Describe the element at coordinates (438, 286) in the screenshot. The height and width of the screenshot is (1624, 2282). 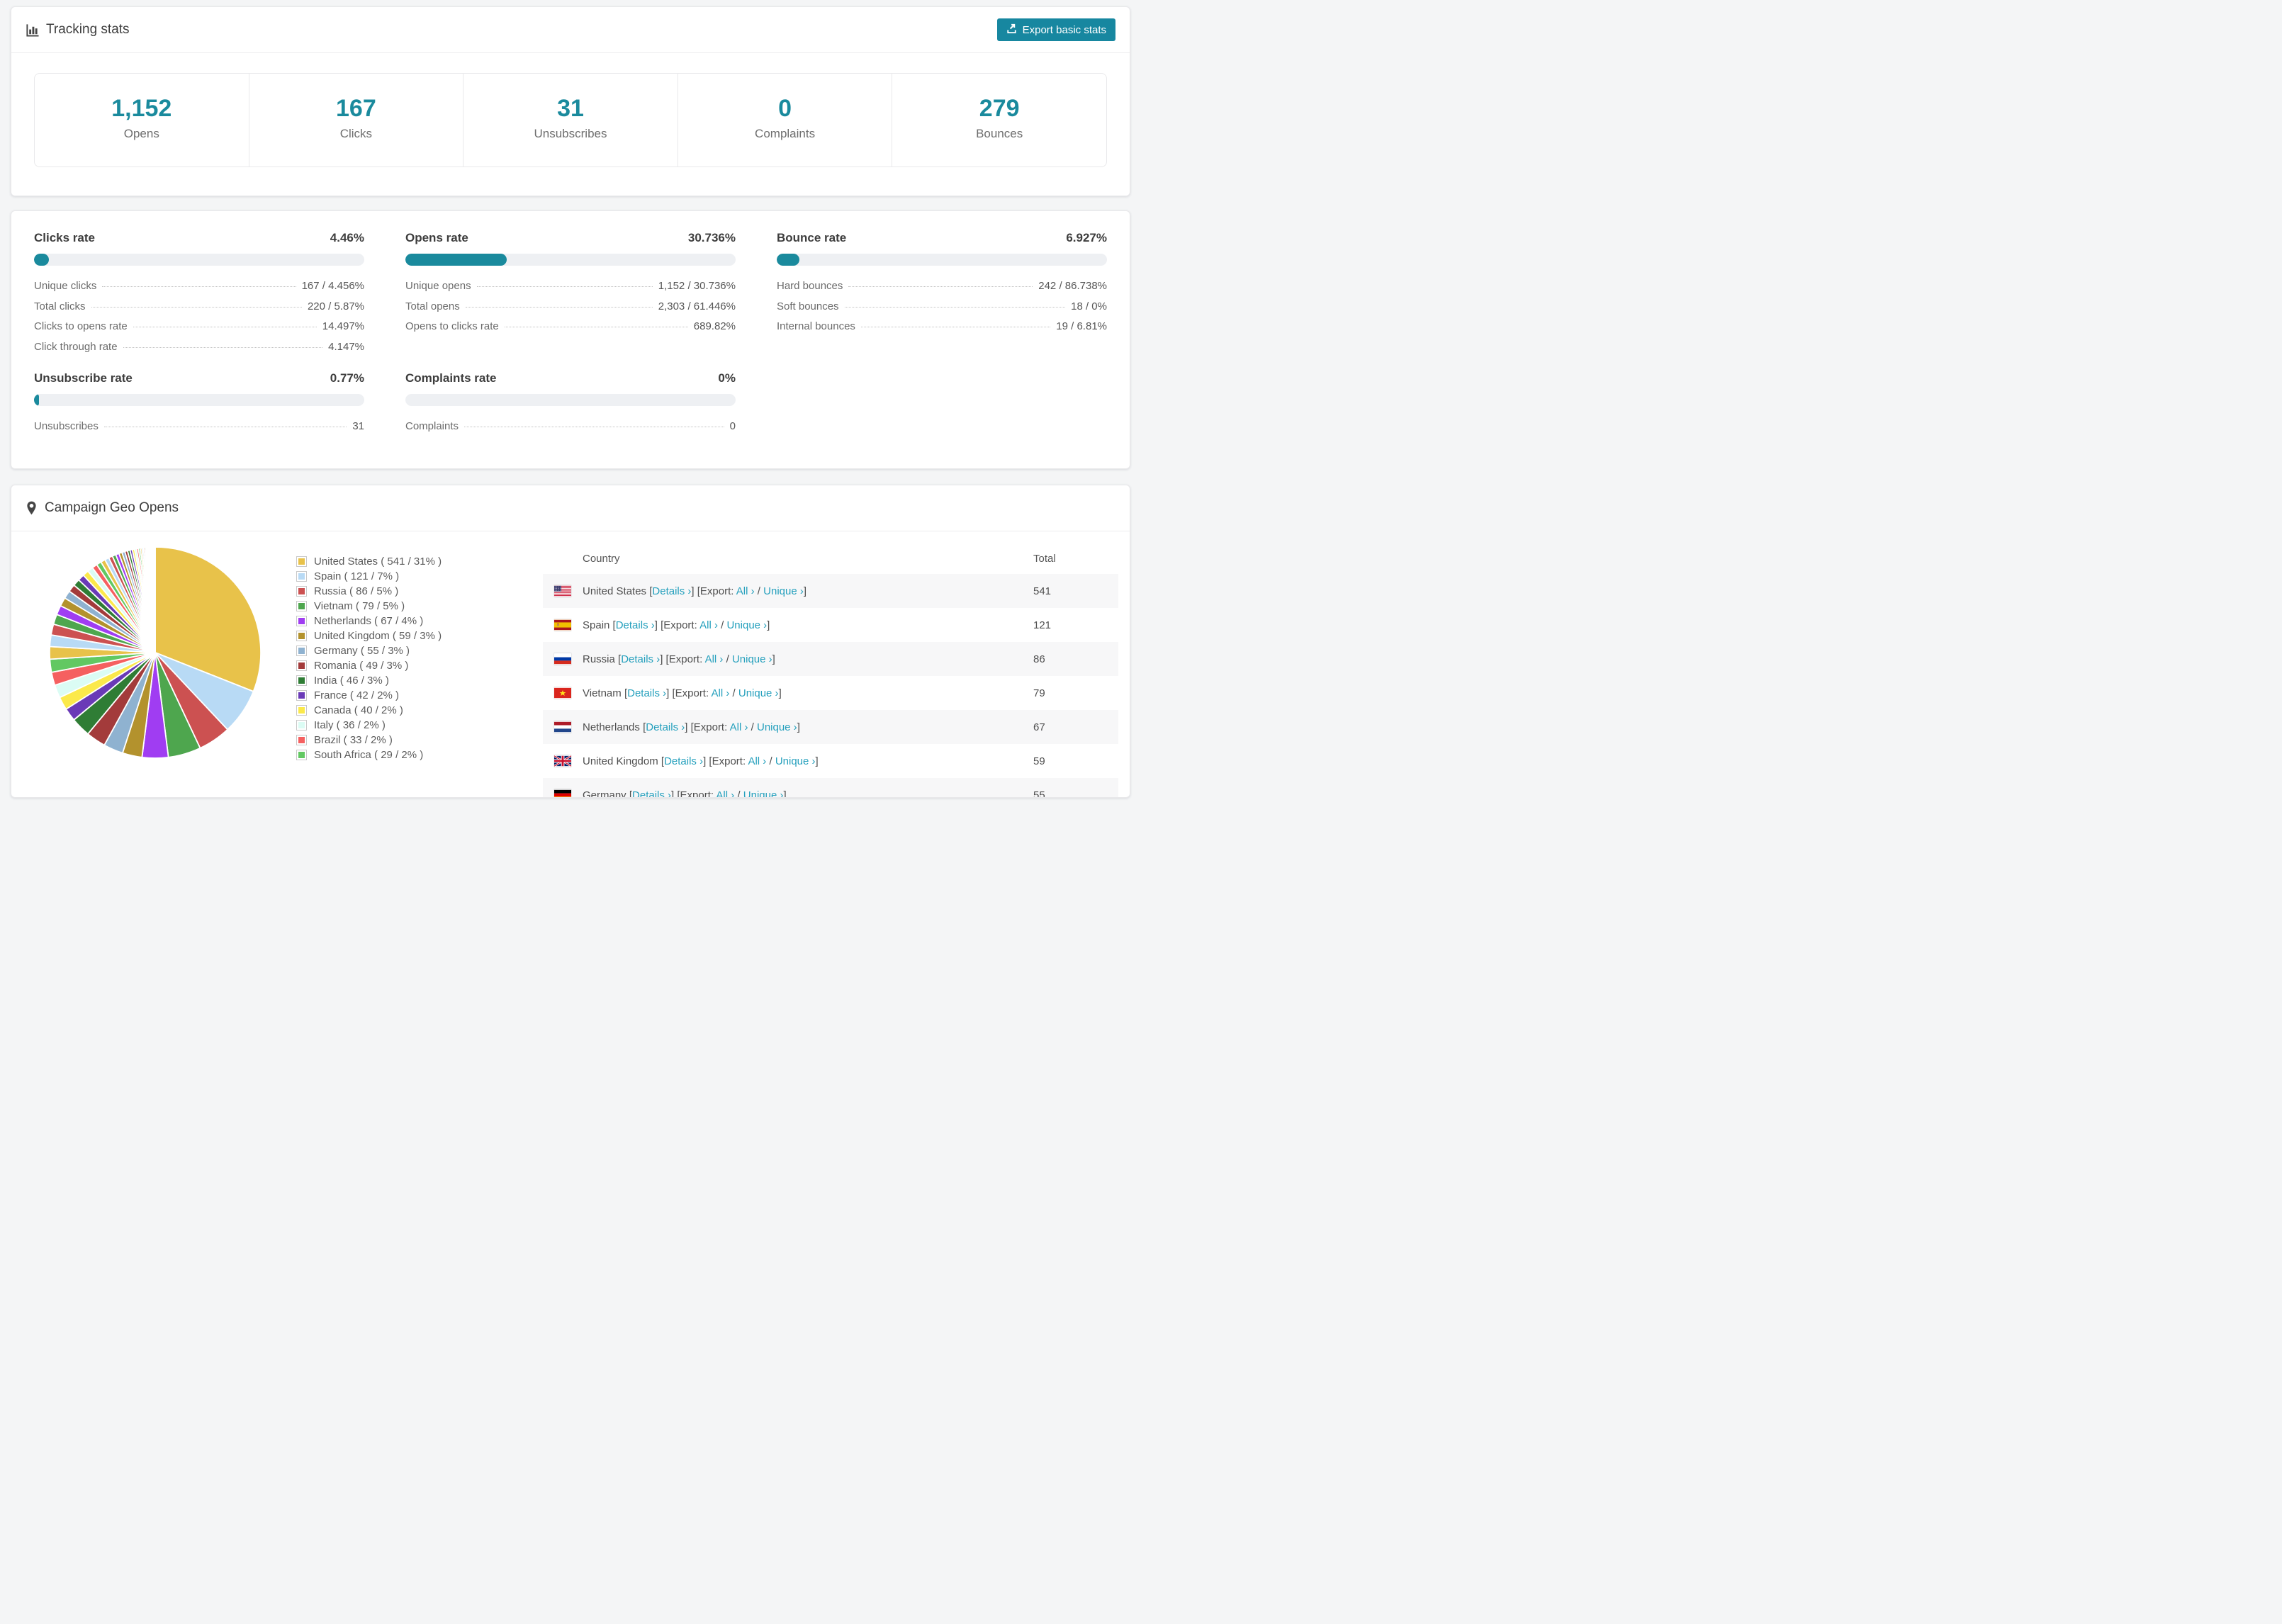
I see `detail-label: Unique opens` at that location.